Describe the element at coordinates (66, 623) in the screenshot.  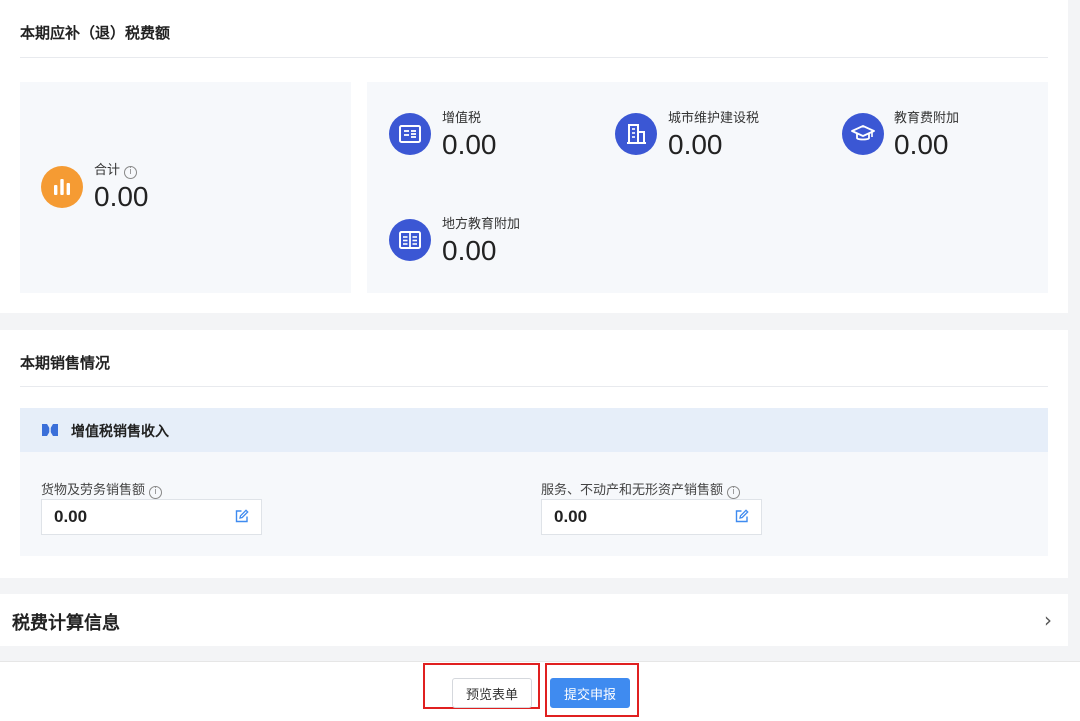
I see `tax-calculation-title: 税费计算信息` at that location.